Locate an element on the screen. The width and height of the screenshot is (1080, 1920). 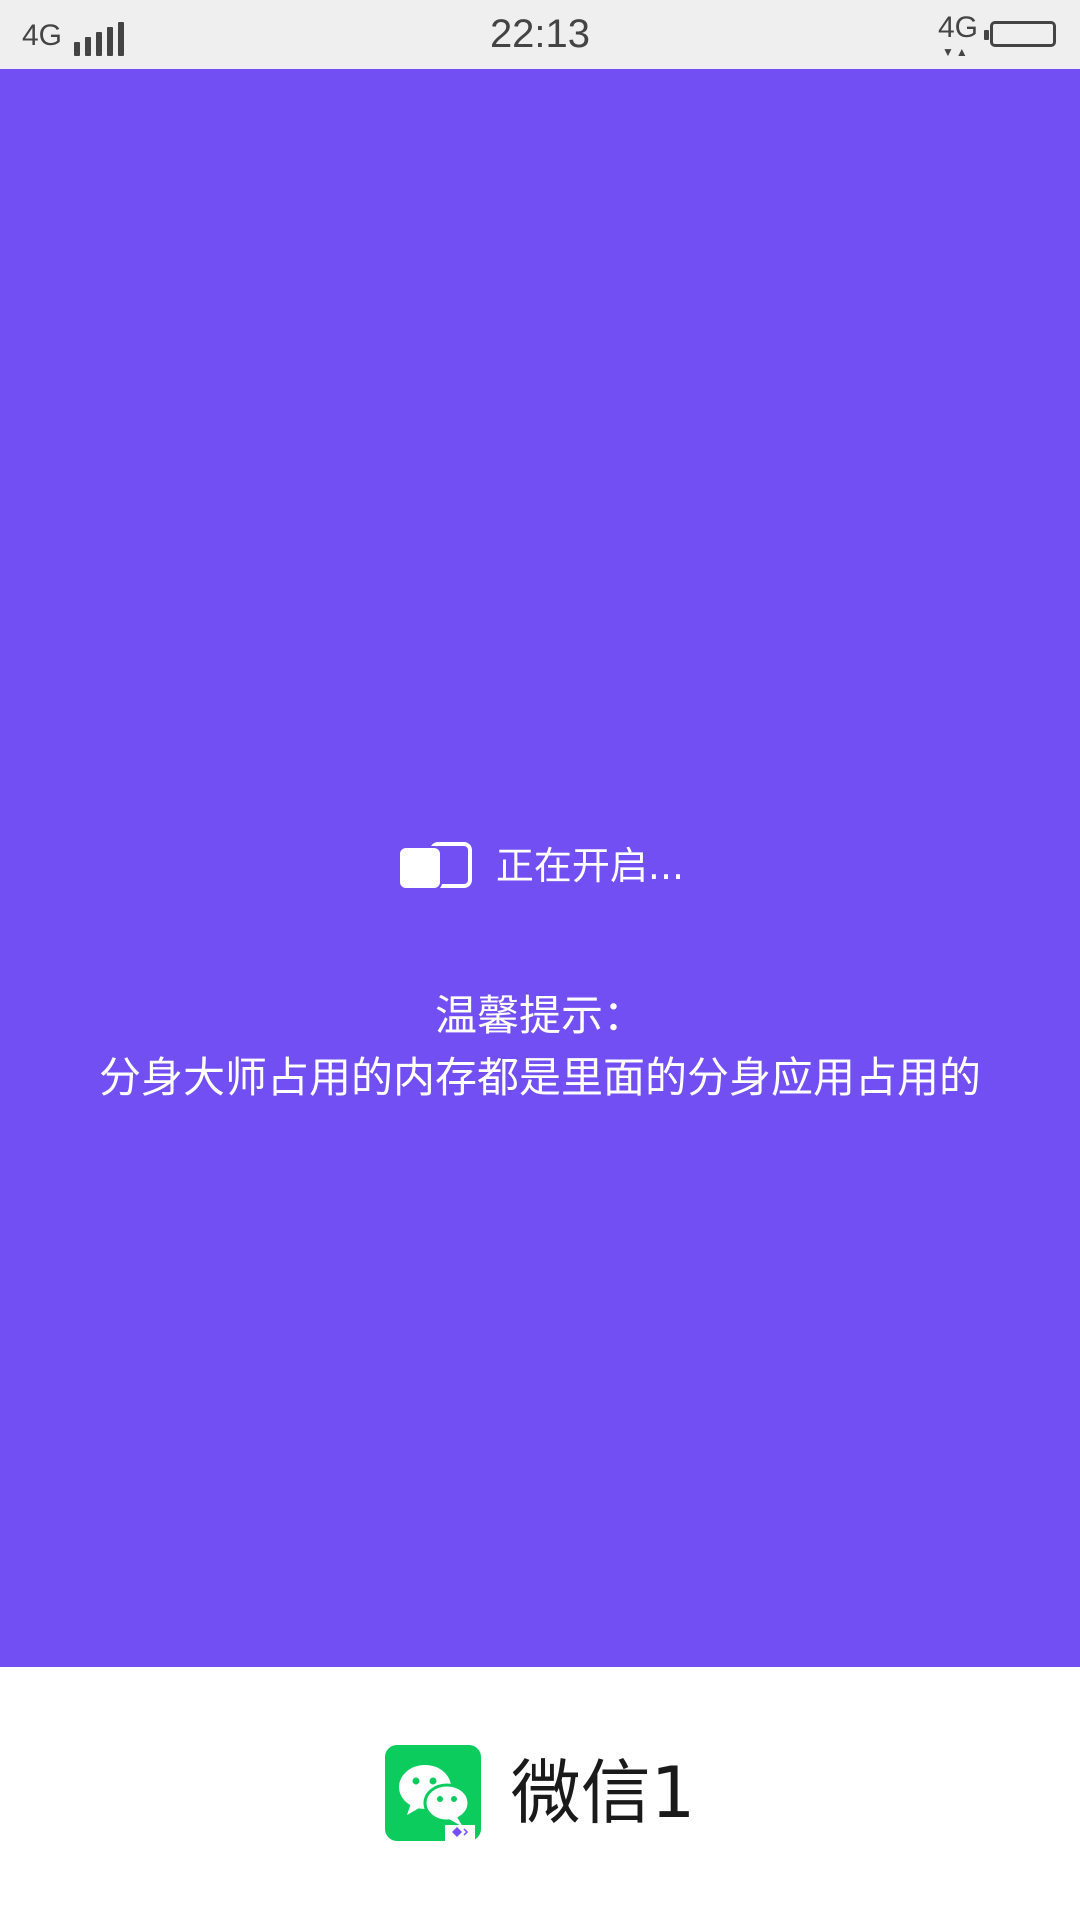
data-network-indicator: 4G ▼▲ is located at coordinates (957, 35).